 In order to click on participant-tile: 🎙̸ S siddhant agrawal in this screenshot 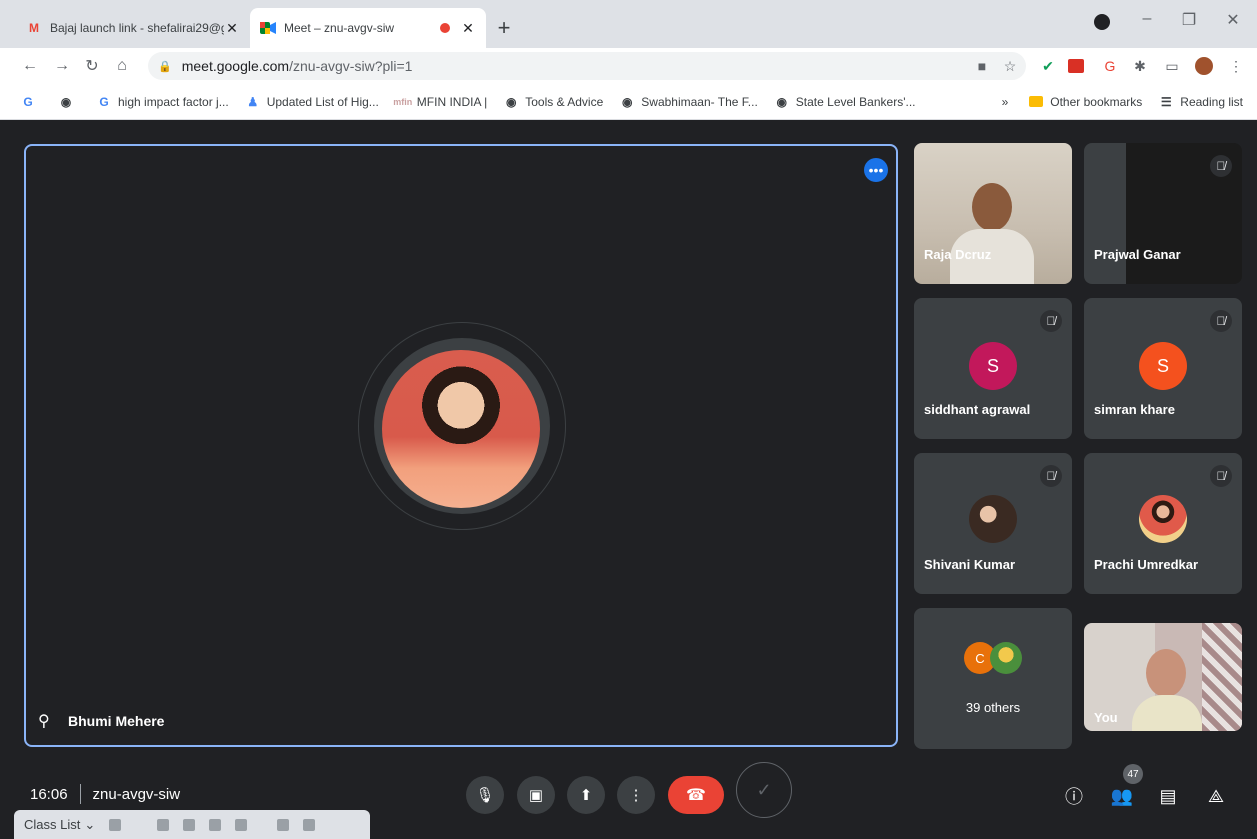, I will do `click(993, 368)`.